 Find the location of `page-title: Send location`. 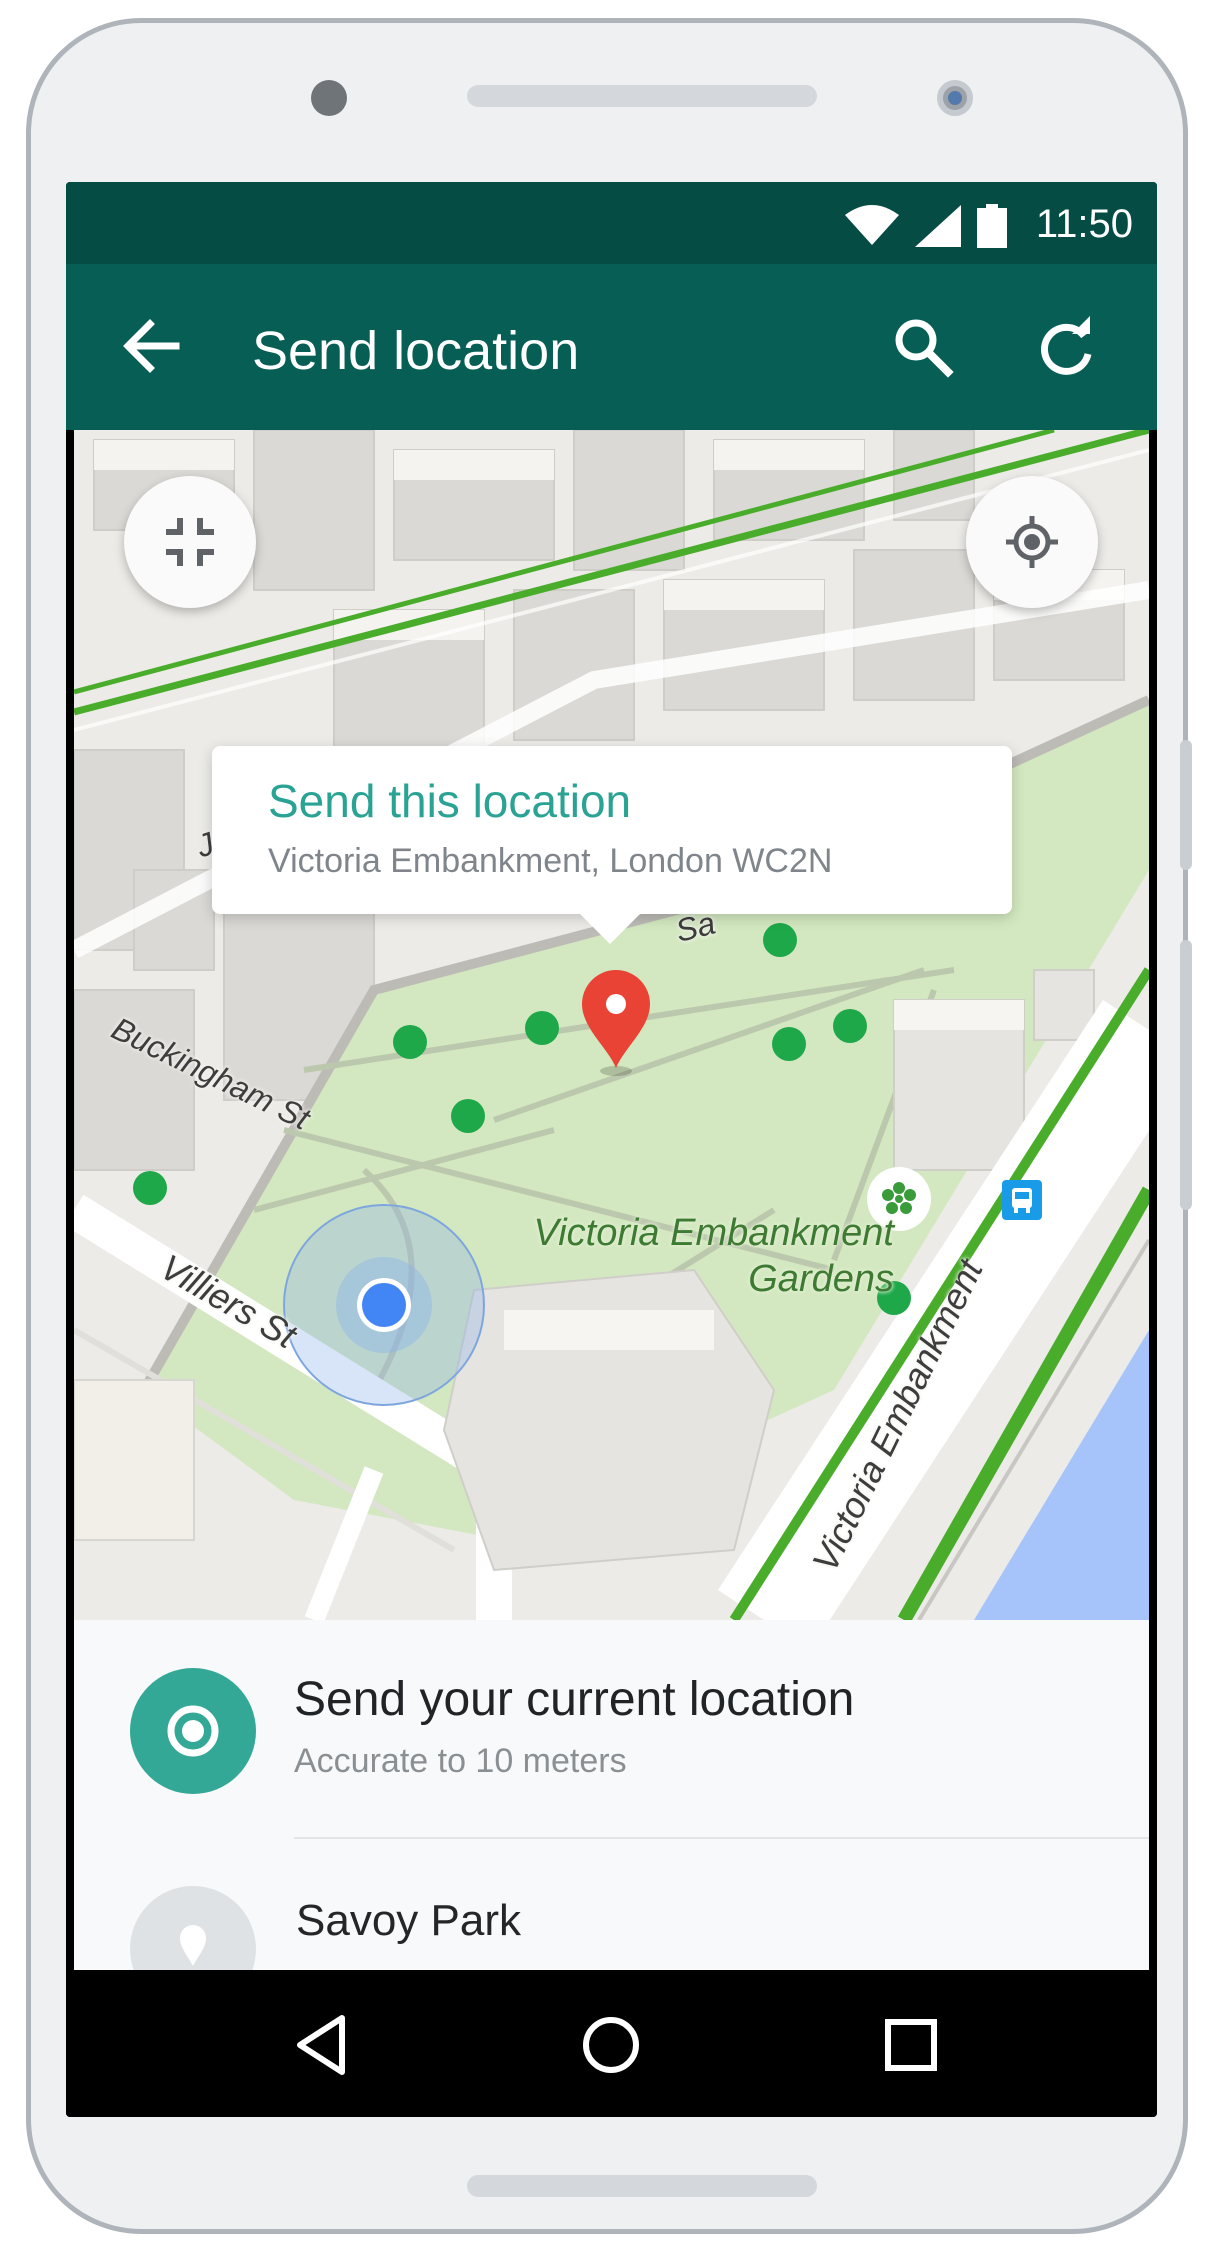

page-title: Send location is located at coordinates (416, 351).